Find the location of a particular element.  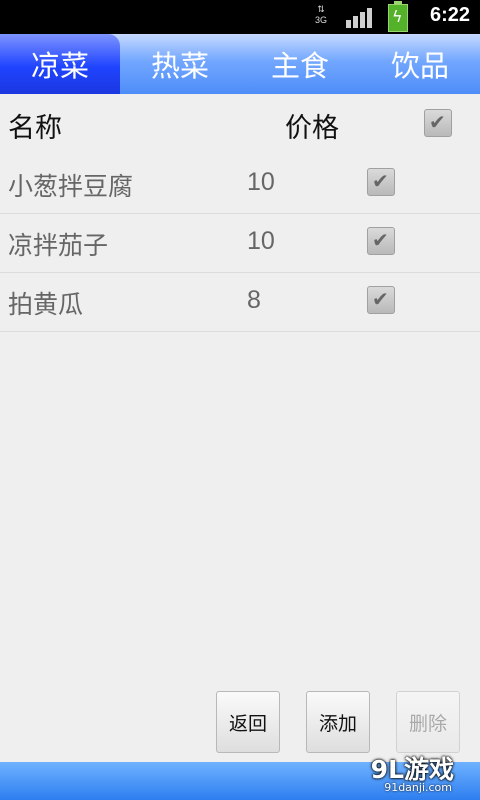

tab-yinpin: 饮品 is located at coordinates (420, 64).